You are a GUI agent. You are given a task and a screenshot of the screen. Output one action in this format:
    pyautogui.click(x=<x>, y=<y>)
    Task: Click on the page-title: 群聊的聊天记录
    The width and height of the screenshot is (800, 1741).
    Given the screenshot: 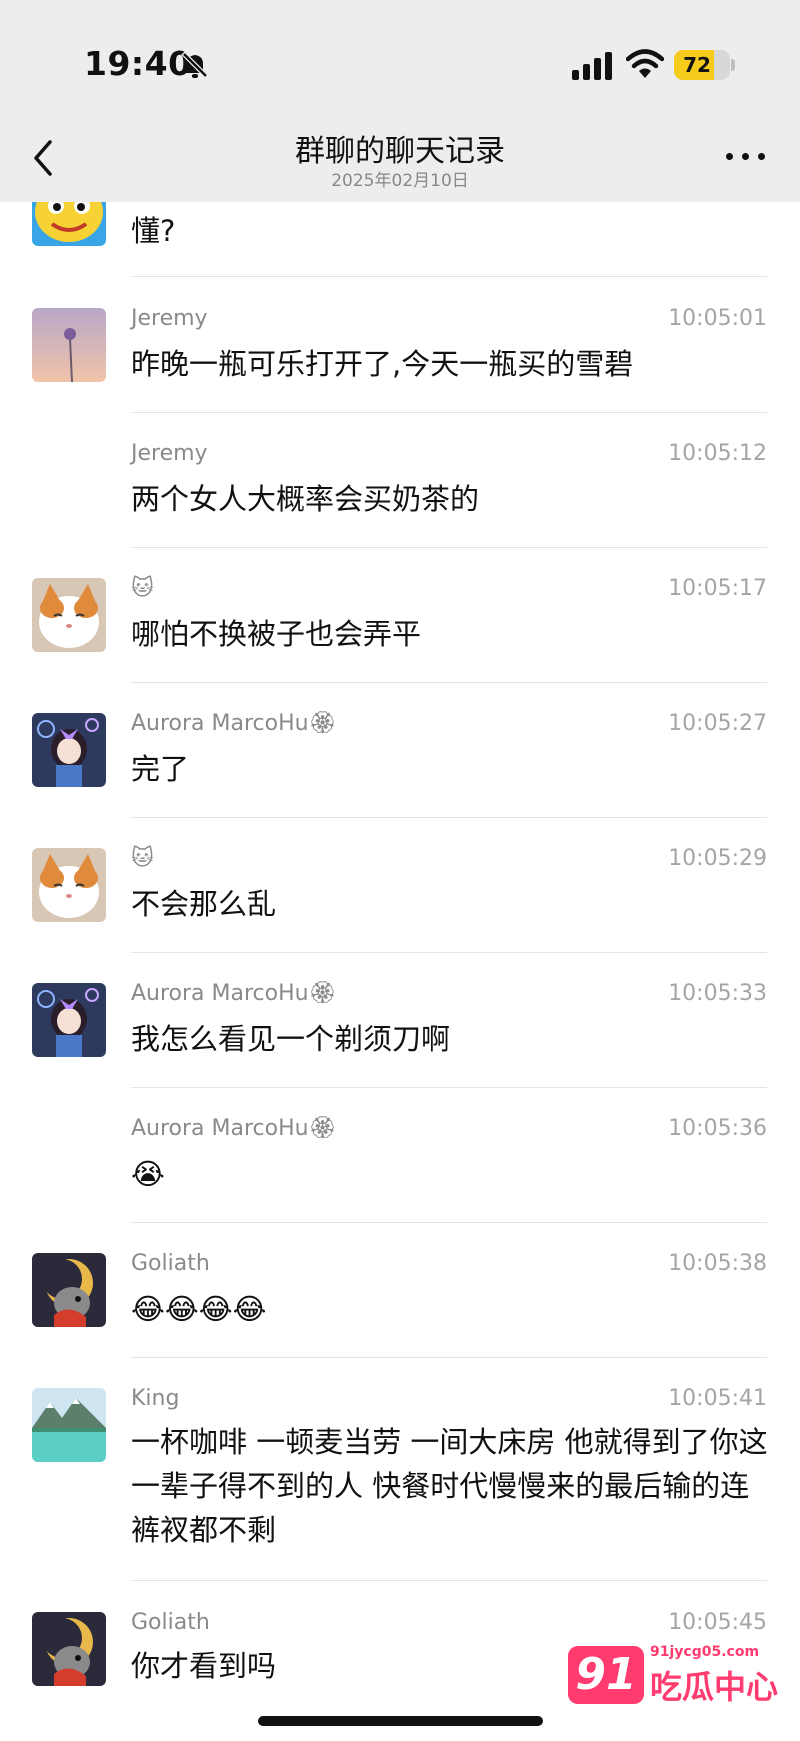 What is the action you would take?
    pyautogui.click(x=400, y=151)
    